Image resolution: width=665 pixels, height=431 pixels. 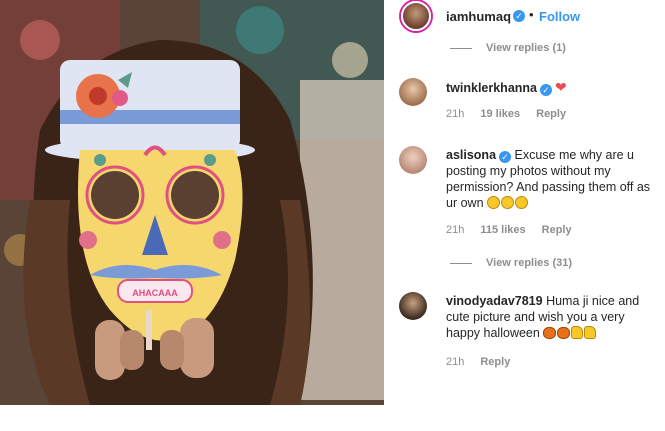 What do you see at coordinates (471, 155) in the screenshot?
I see `commenter-username: aslisona` at bounding box center [471, 155].